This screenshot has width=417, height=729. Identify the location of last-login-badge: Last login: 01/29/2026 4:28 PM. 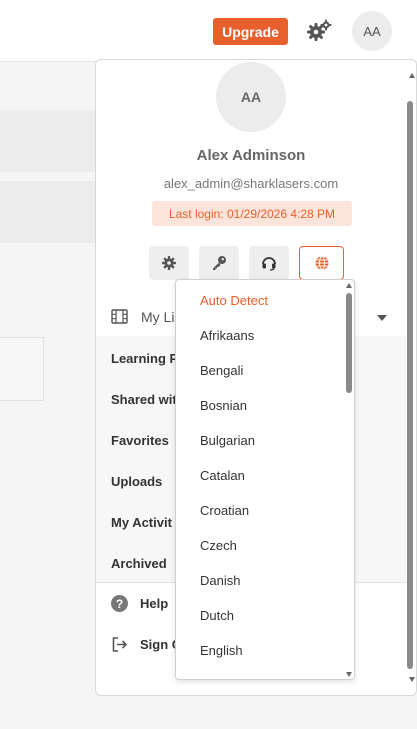
(252, 213).